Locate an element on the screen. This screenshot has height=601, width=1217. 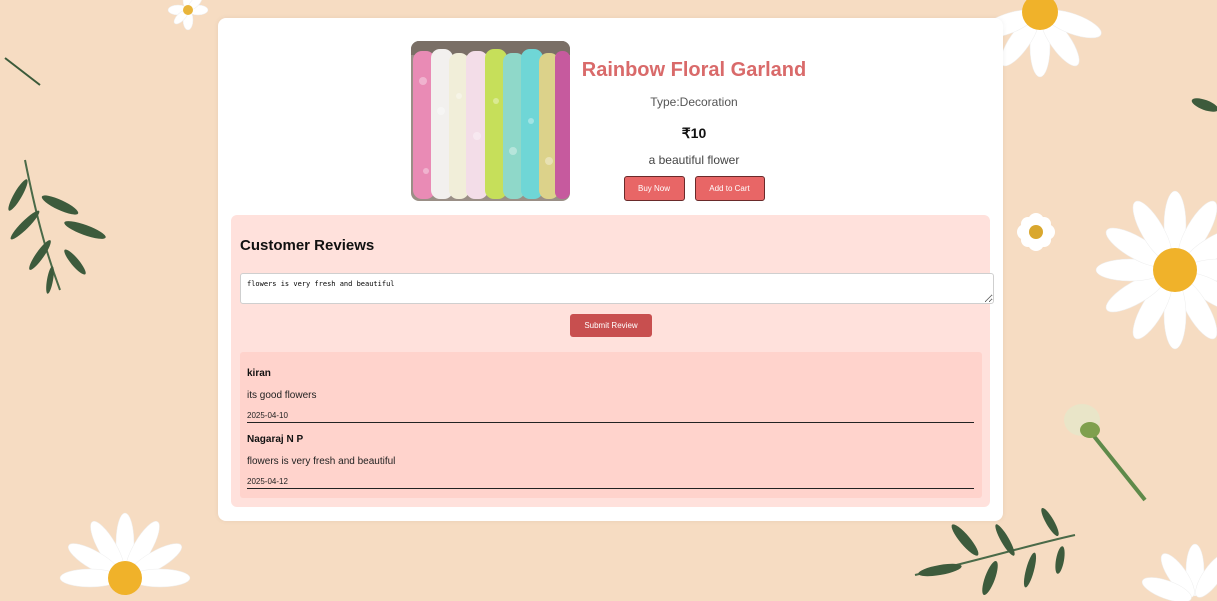
product-actions: Buy Now Add to Cart is located at coordinates (694, 188).